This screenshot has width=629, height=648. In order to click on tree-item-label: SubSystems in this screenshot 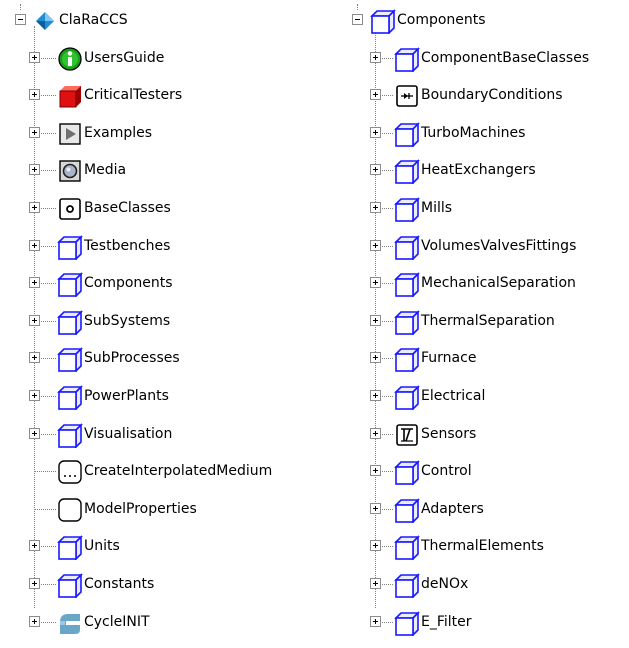, I will do `click(127, 320)`.